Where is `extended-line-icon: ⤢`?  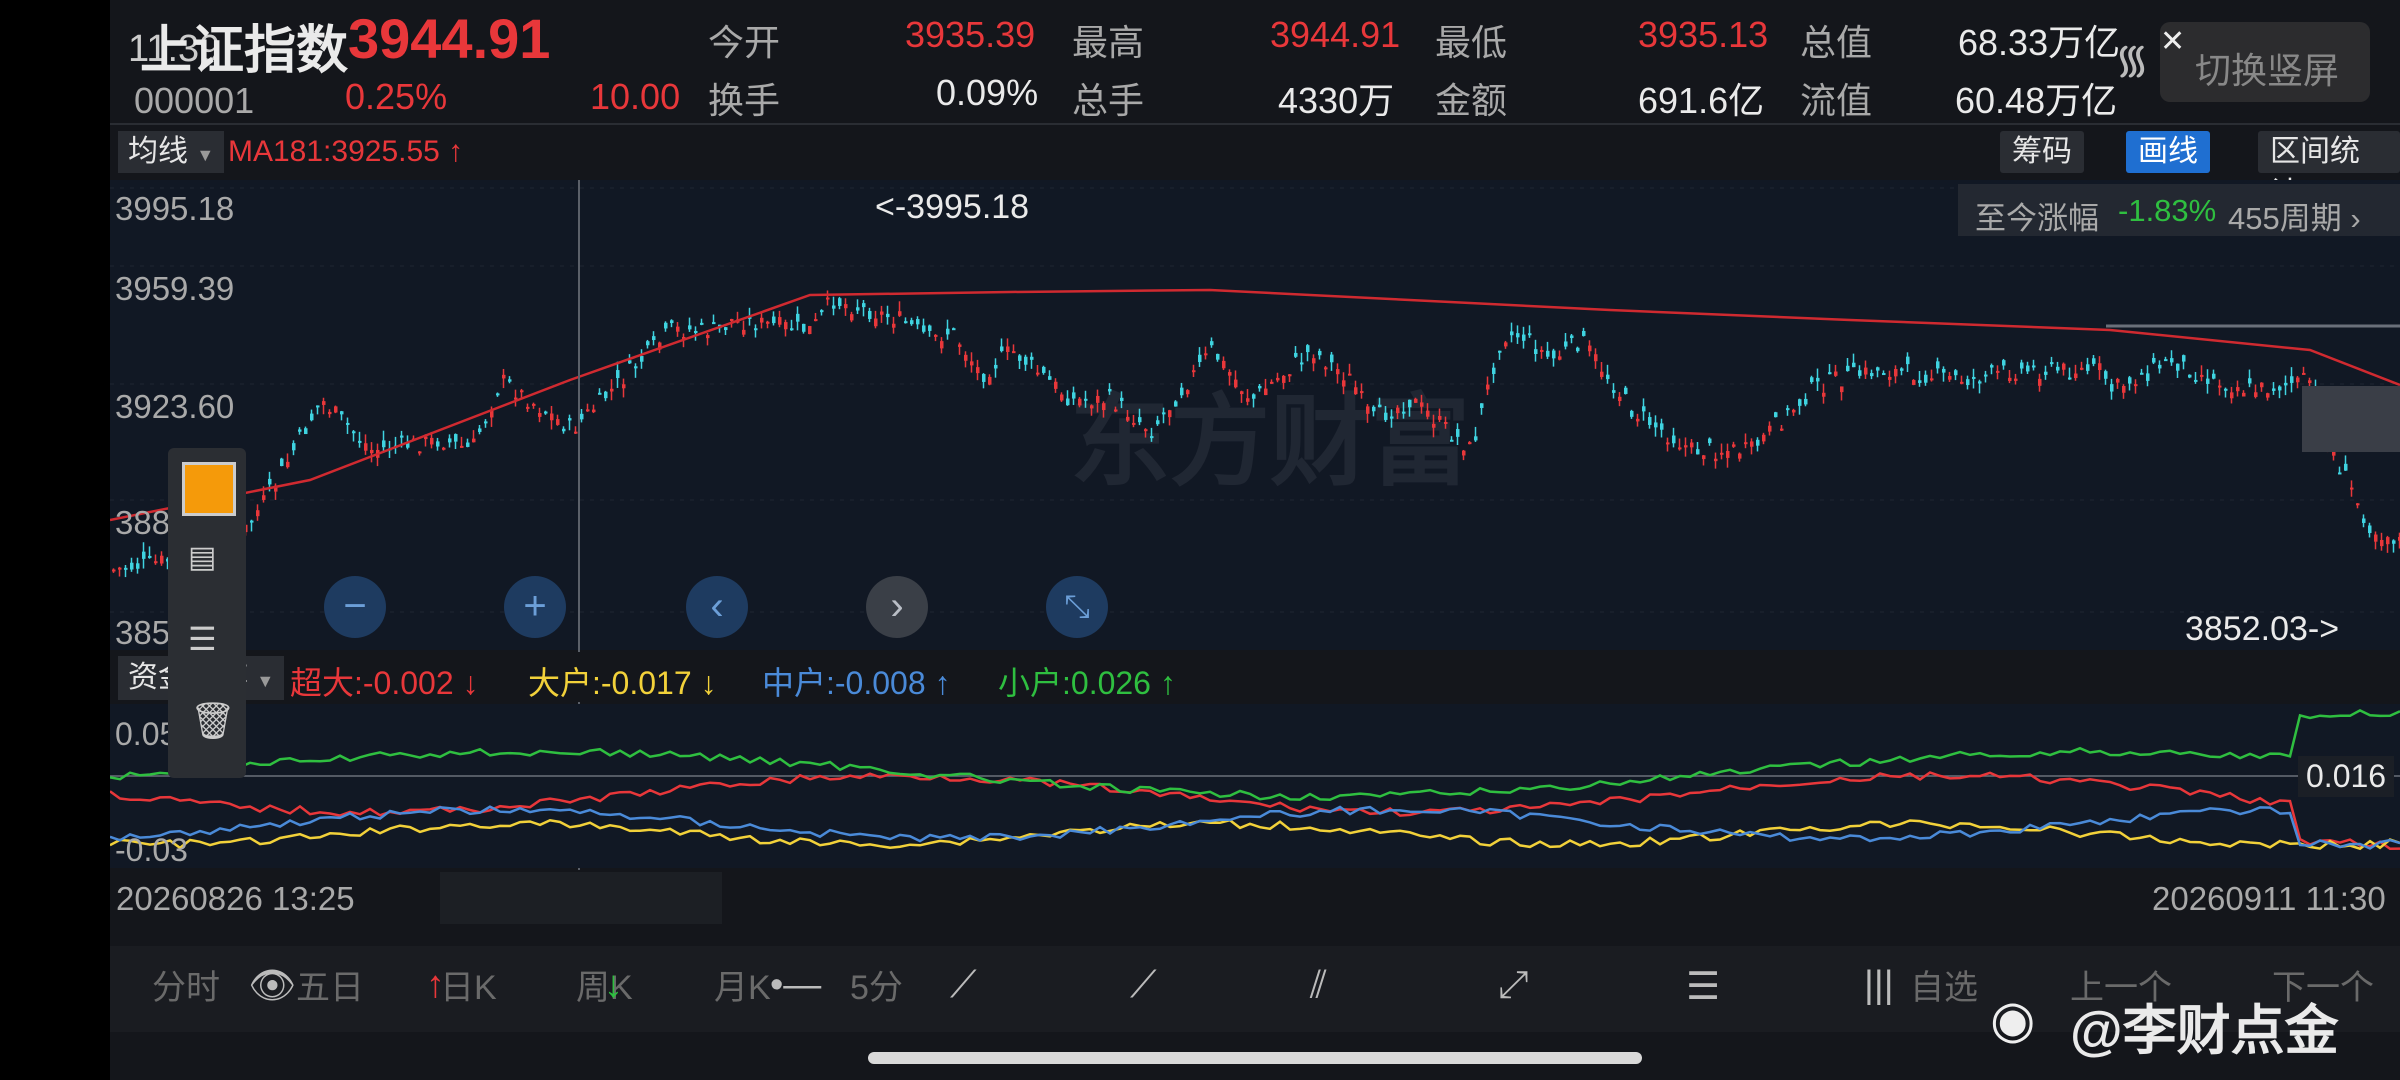 extended-line-icon: ⤢ is located at coordinates (1513, 985).